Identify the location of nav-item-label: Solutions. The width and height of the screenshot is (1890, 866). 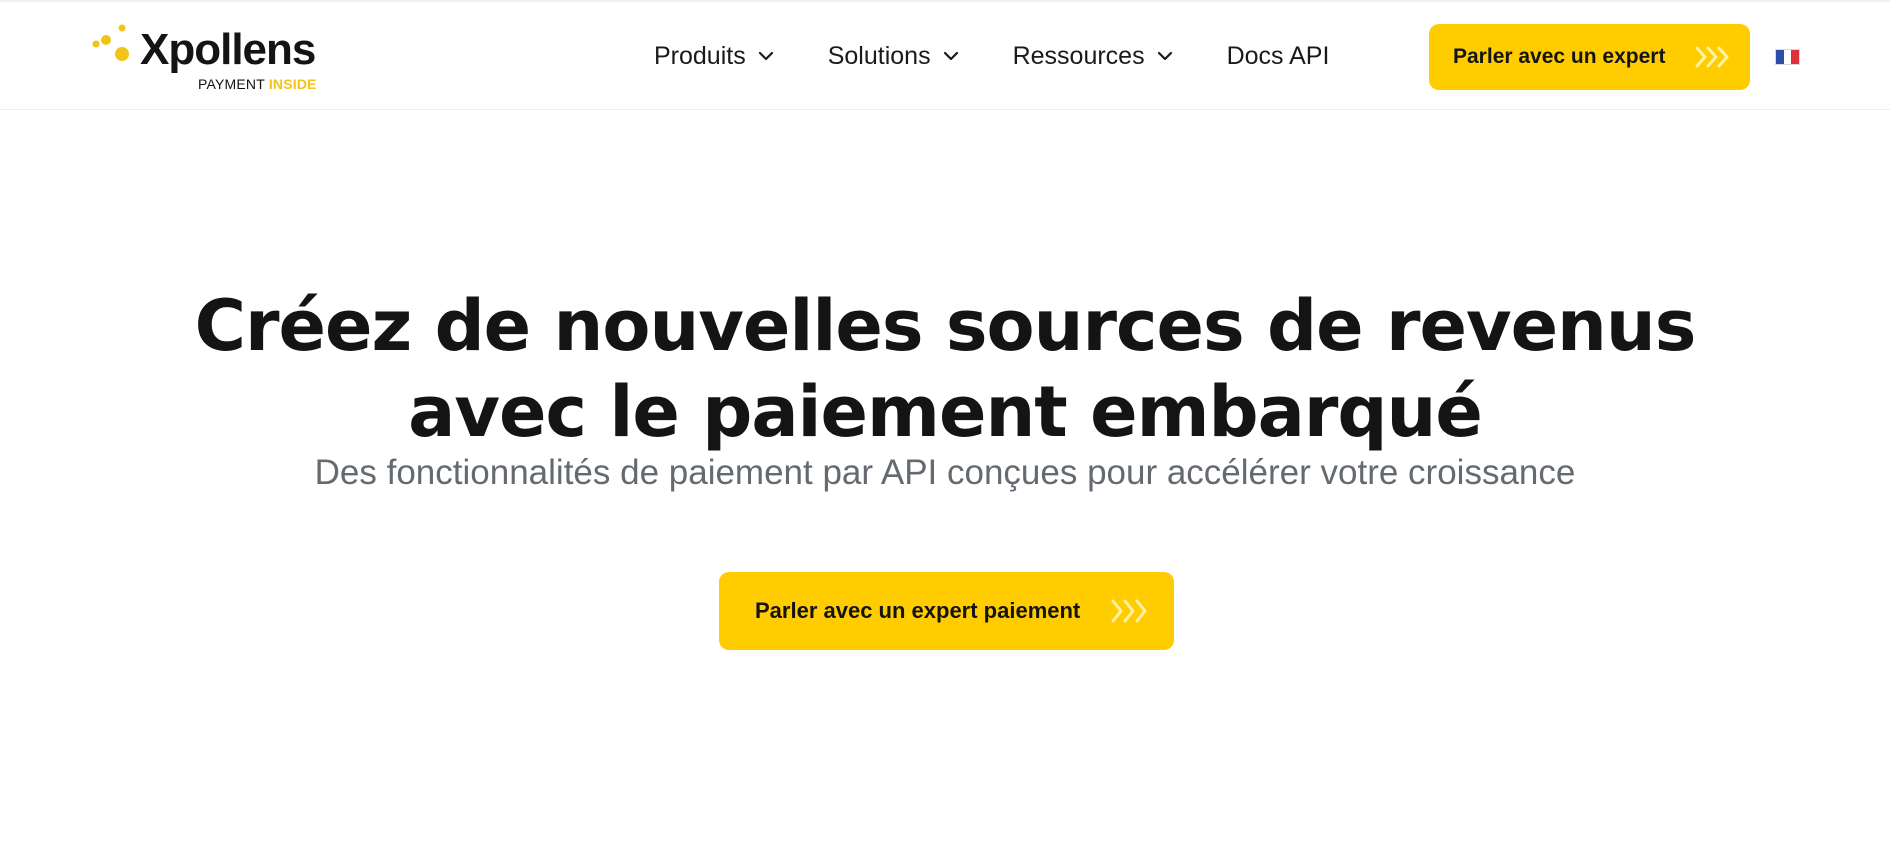
(879, 55).